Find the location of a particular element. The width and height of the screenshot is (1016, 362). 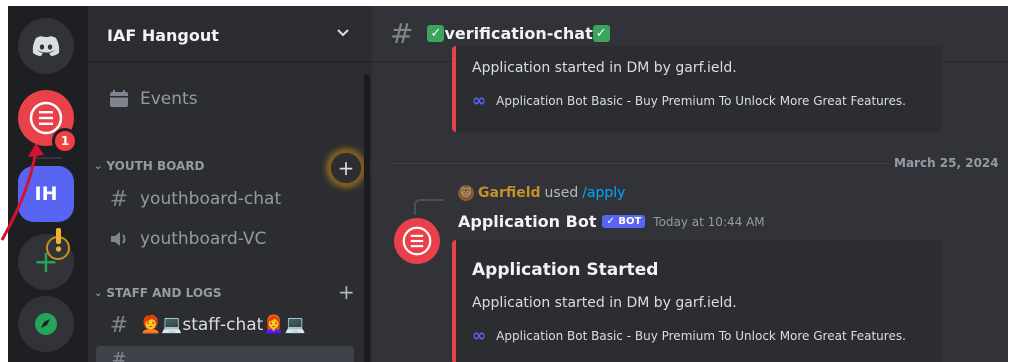

server-header: IAF Hangout is located at coordinates (230, 34).